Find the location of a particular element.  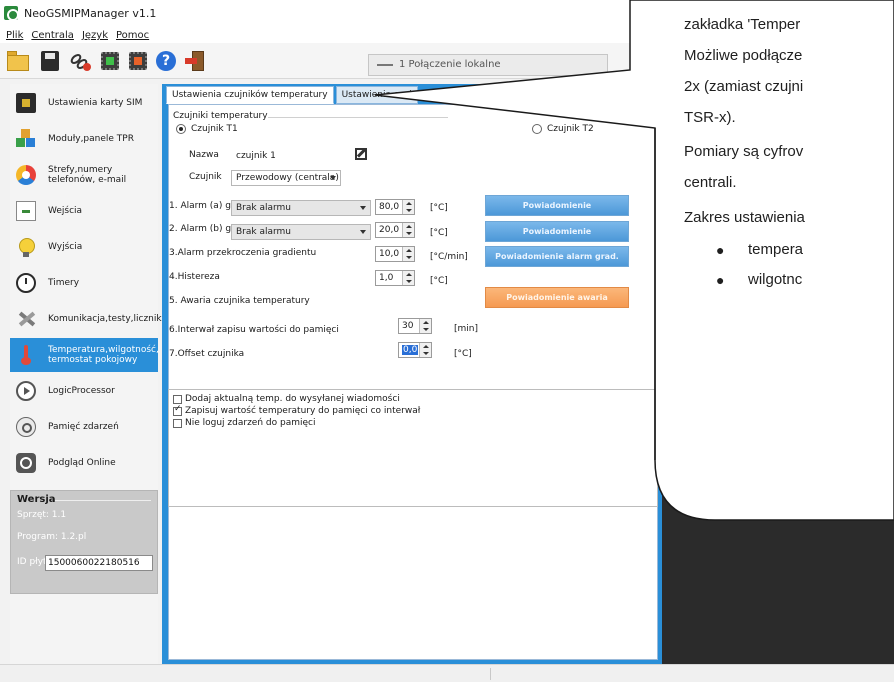

board-id-field: 1500060022180516 is located at coordinates (99, 563).